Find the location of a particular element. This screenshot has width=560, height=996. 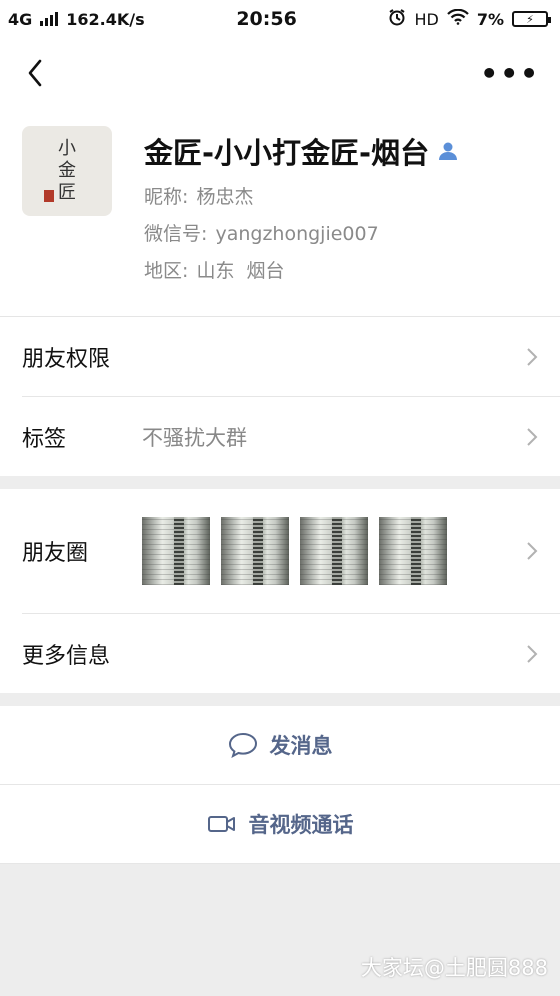

video-call-label: 音视频通话 is located at coordinates (301, 825).